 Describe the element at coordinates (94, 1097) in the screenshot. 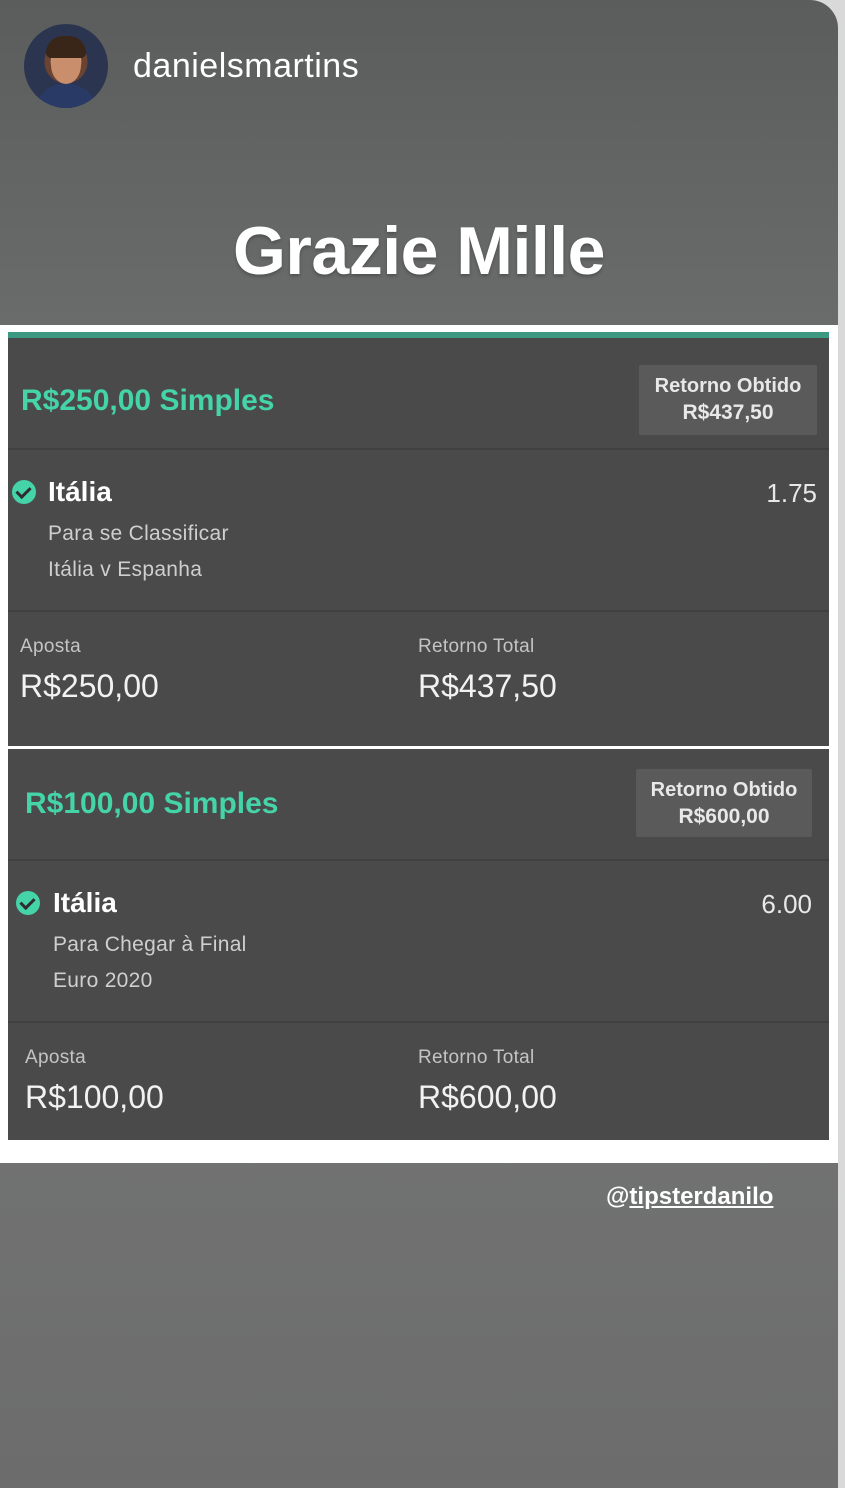

I see `stake-value: R$100,00` at that location.